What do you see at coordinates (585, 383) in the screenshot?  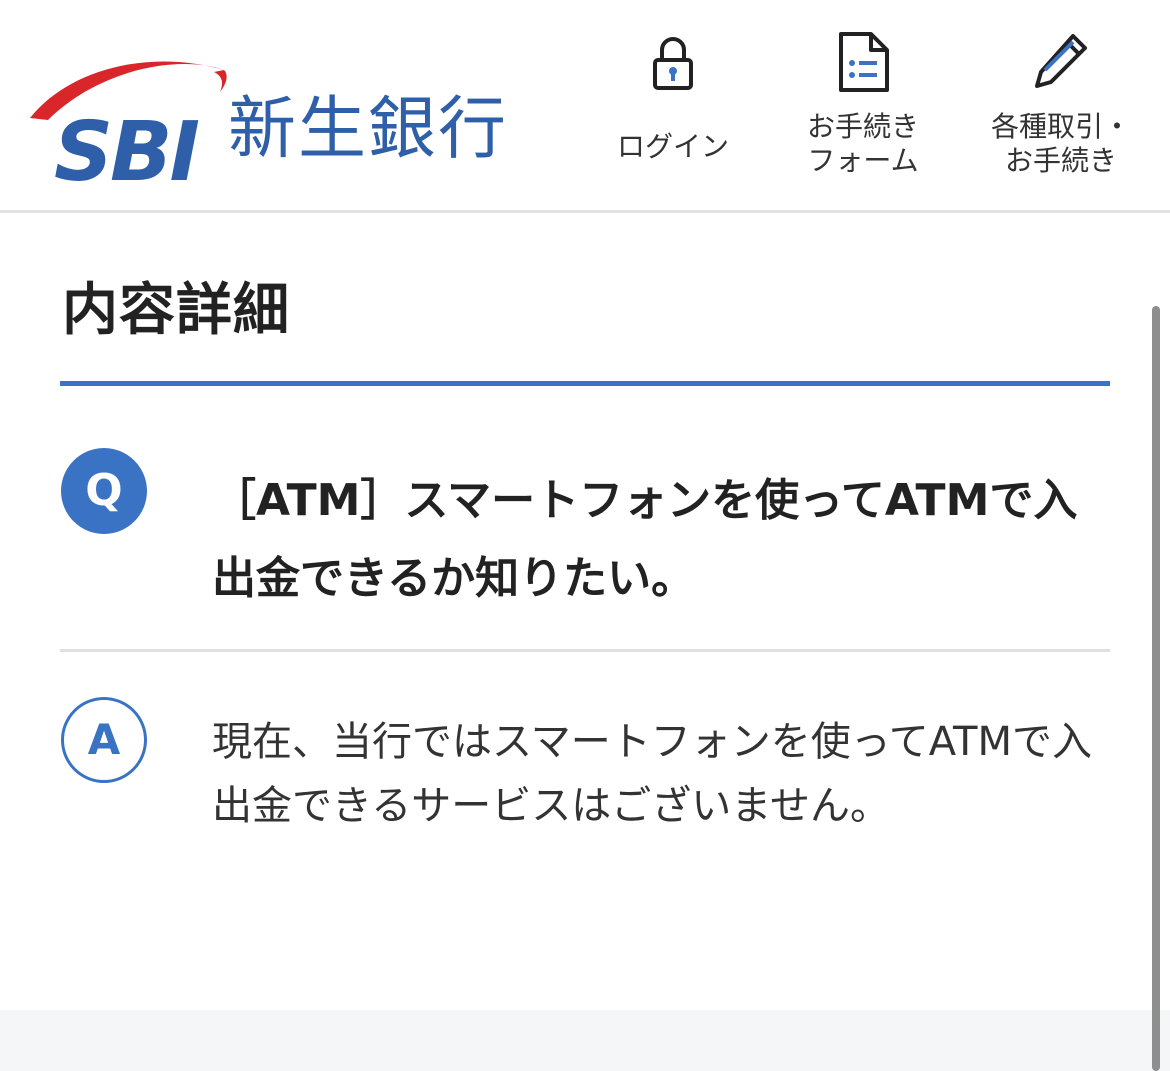 I see `title-underline` at bounding box center [585, 383].